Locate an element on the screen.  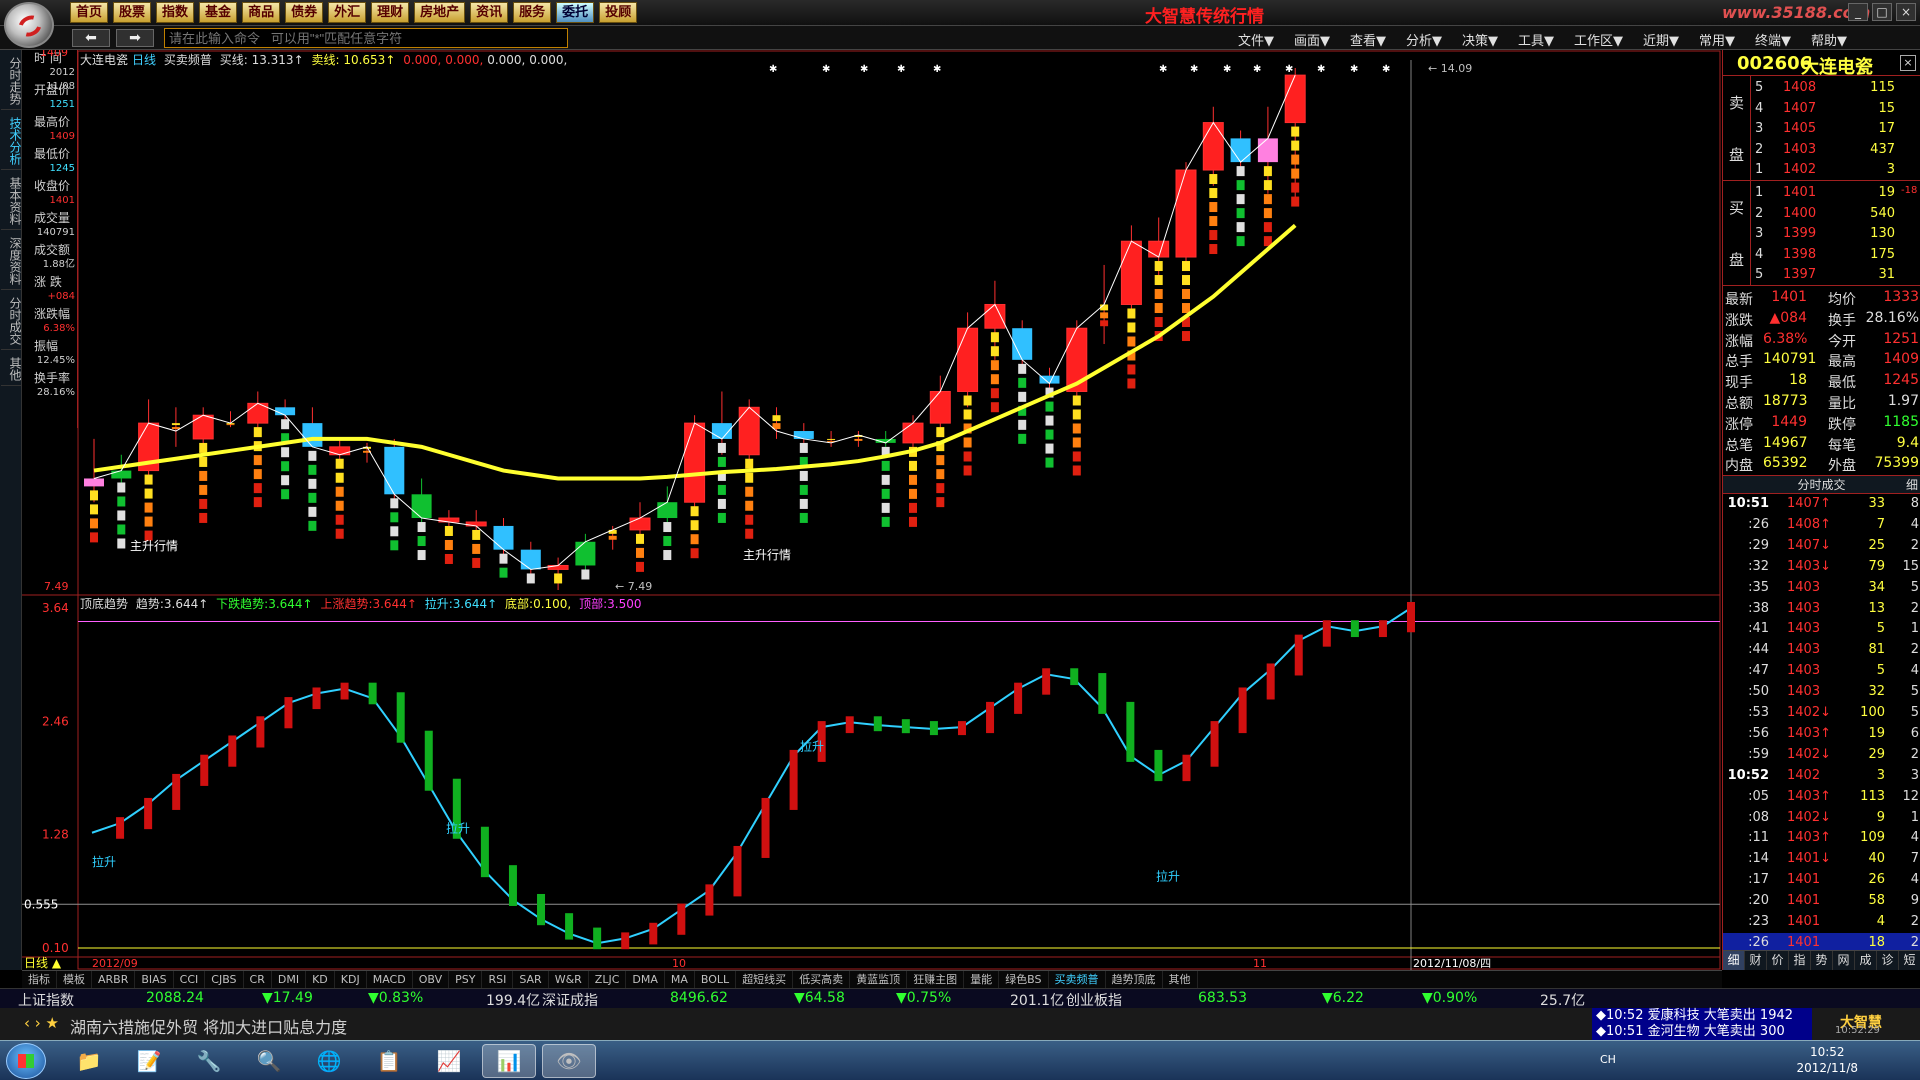
tick-row: 10:52 1402 3 3 is located at coordinates (1821, 776).